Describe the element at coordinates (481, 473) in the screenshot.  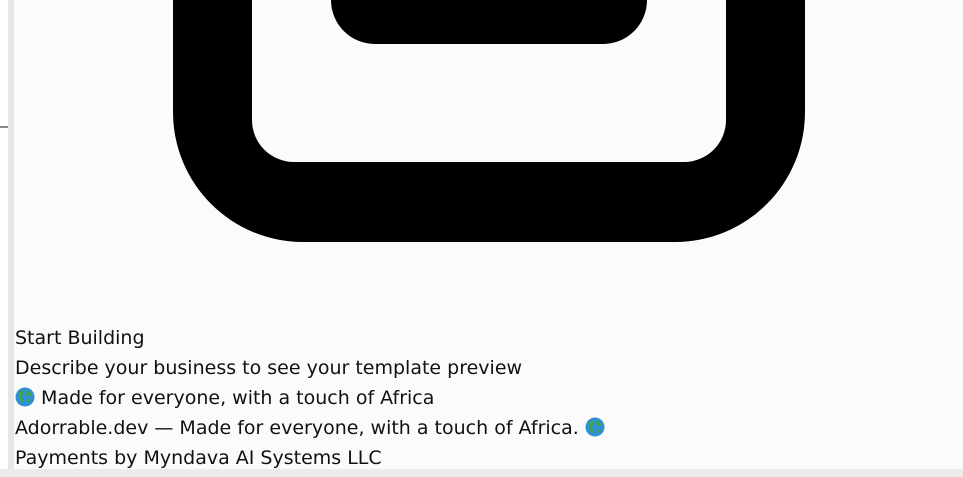
I see `bottom-scrollbar-track` at that location.